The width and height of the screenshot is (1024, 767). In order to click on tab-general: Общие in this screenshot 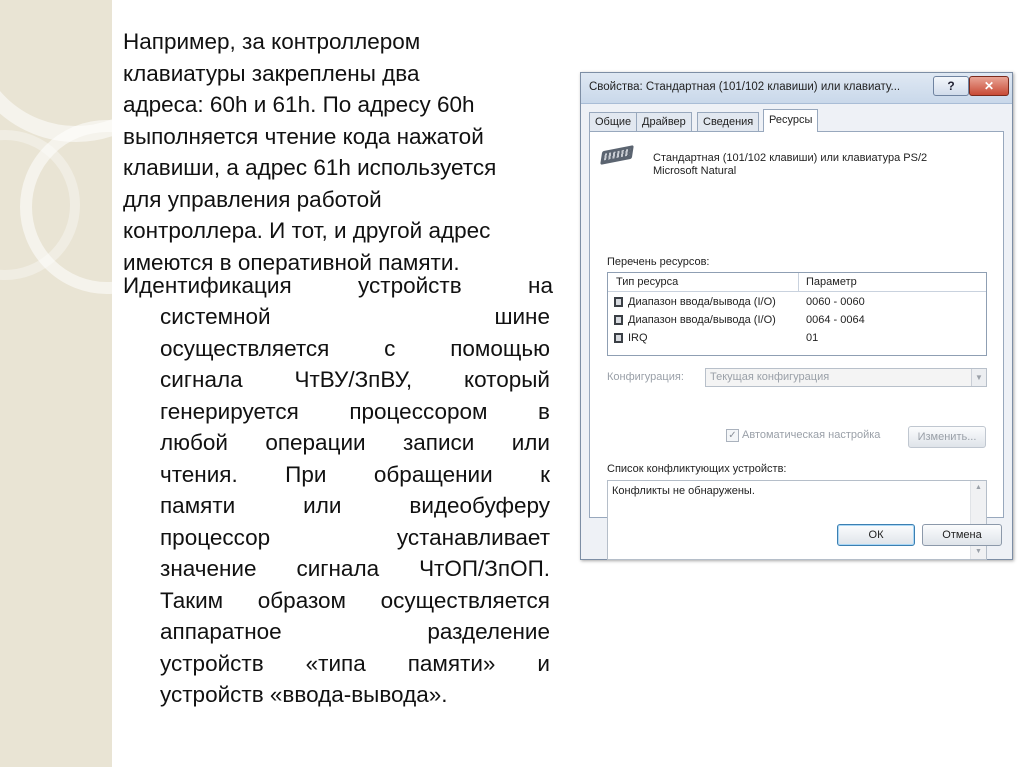, I will do `click(613, 121)`.